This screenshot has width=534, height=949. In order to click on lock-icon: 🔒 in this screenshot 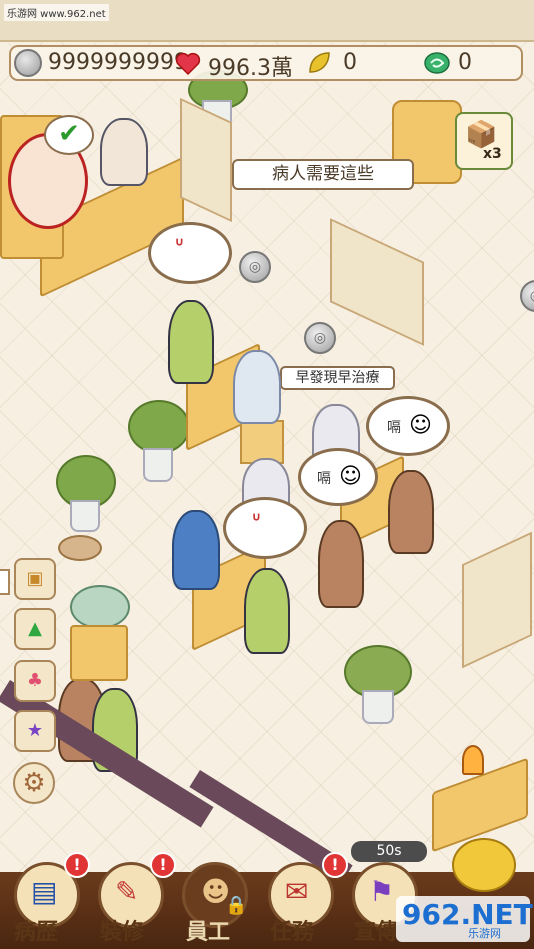, I will do `click(236, 905)`.